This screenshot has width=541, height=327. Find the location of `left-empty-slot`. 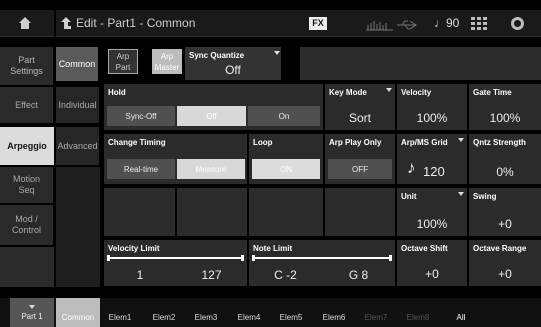

left-empty-slot is located at coordinates (78, 227).